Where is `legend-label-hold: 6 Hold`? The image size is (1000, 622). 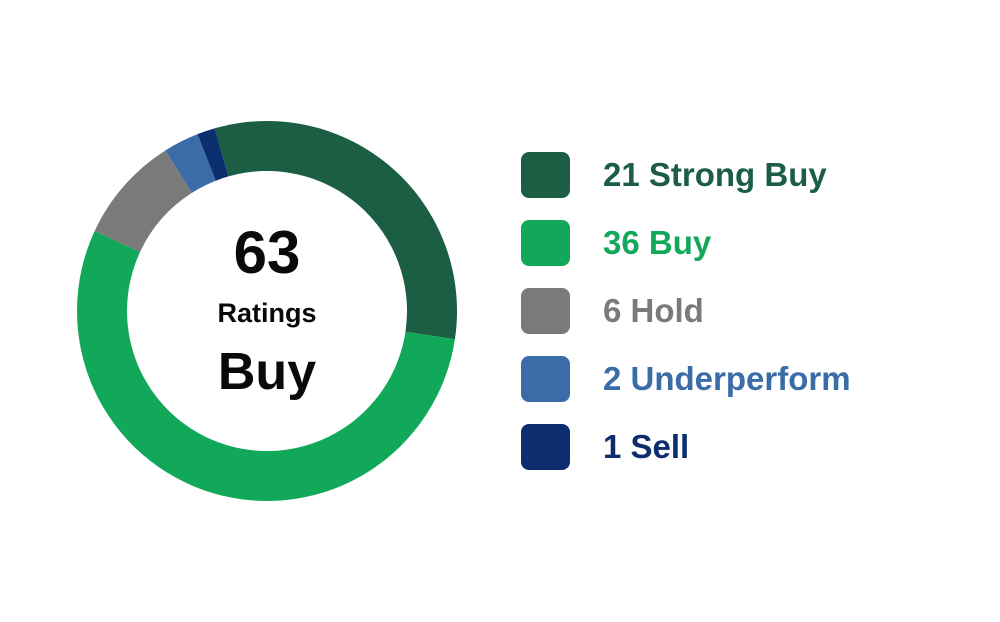 legend-label-hold: 6 Hold is located at coordinates (653, 310).